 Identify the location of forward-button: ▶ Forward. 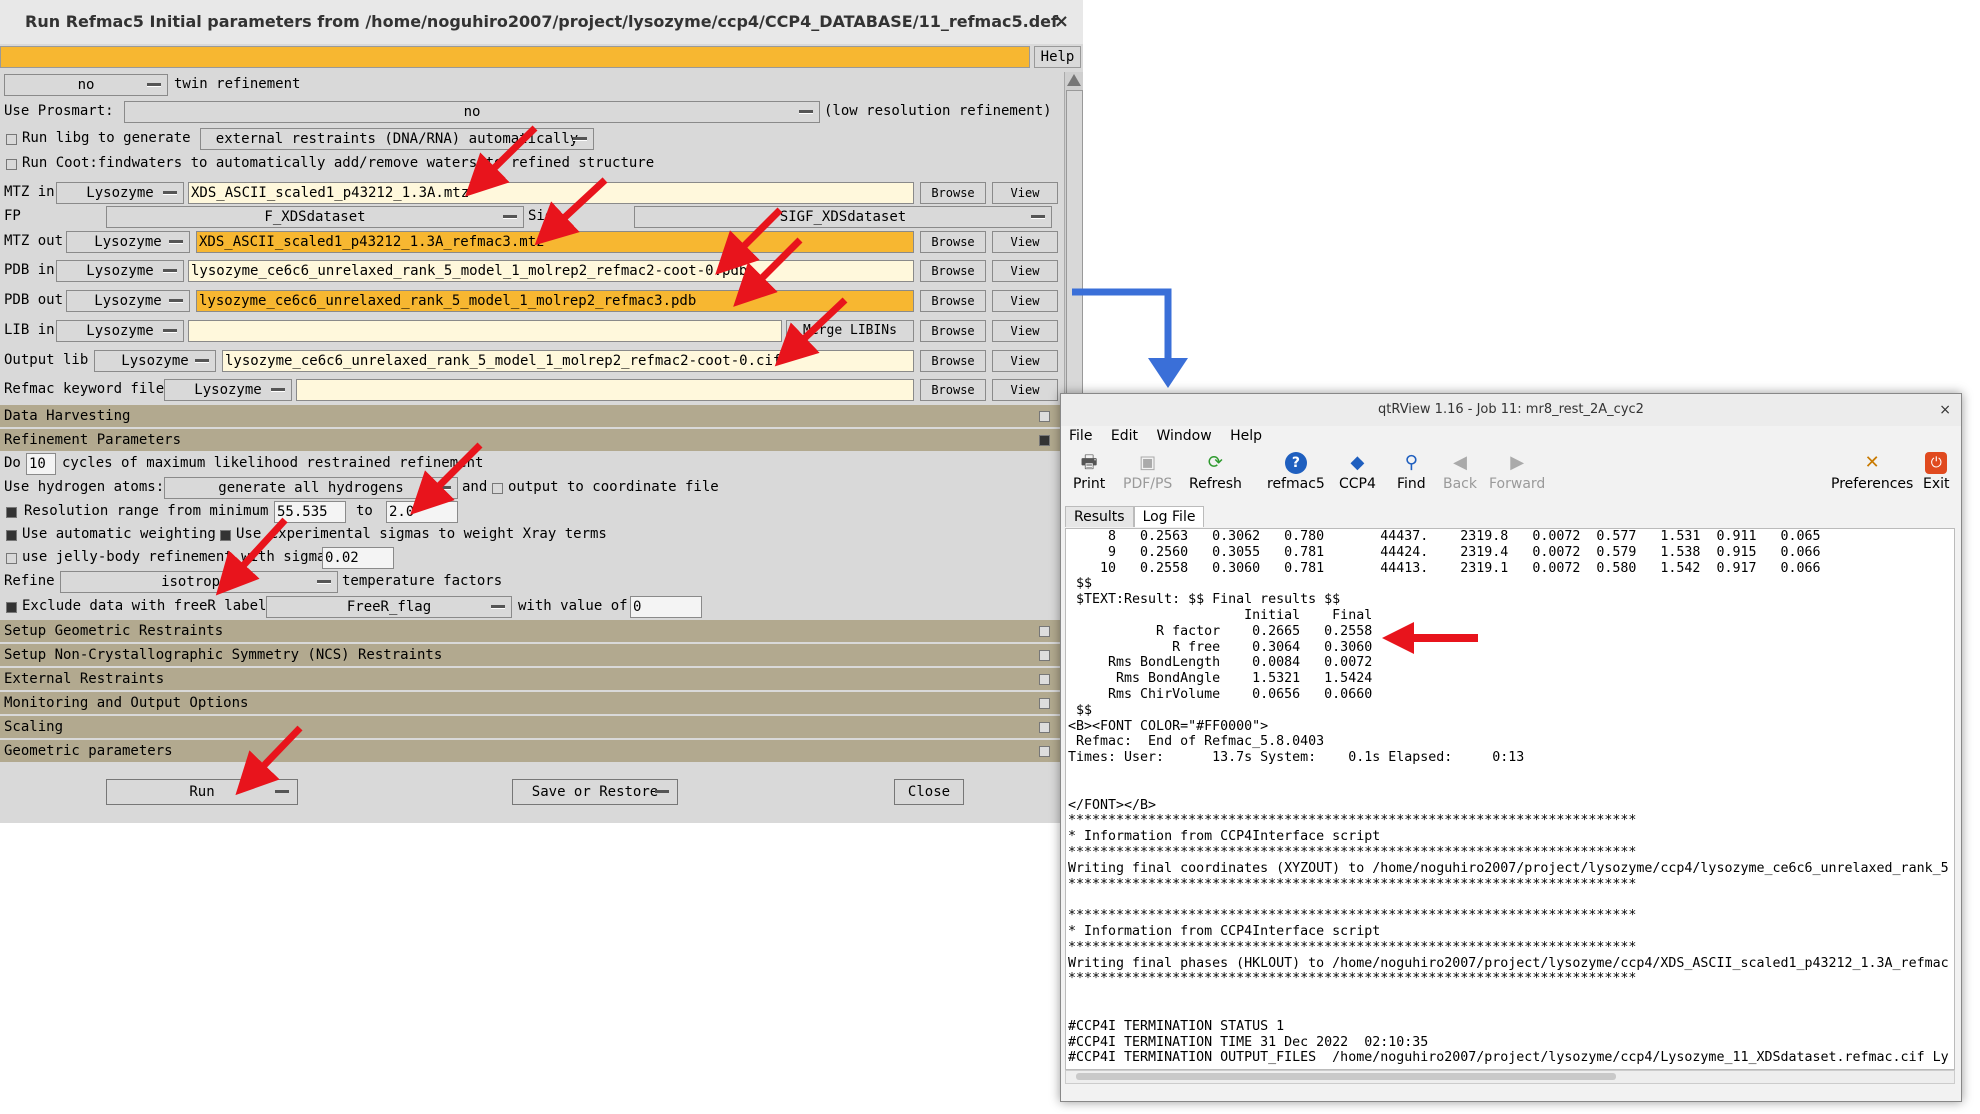
(1517, 472).